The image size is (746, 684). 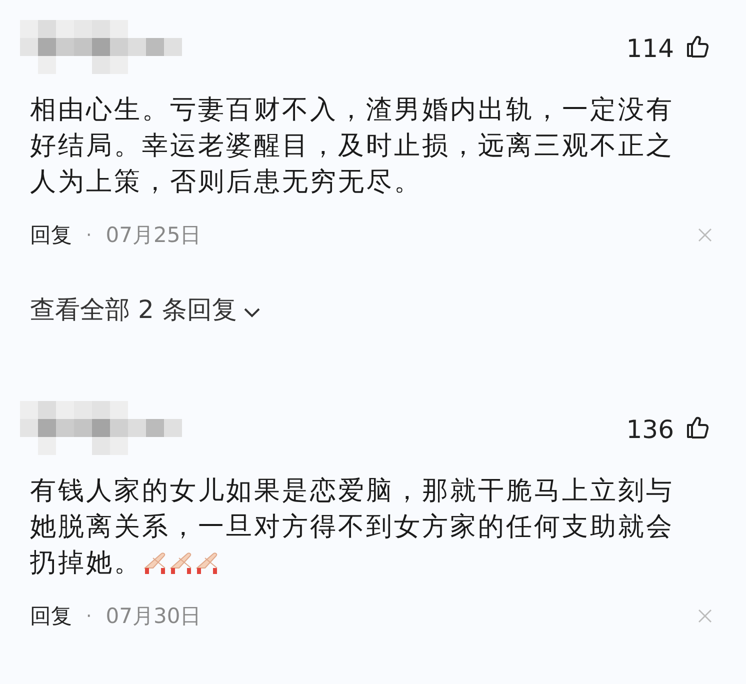 I want to click on comment-date: 07月25日, so click(x=154, y=235).